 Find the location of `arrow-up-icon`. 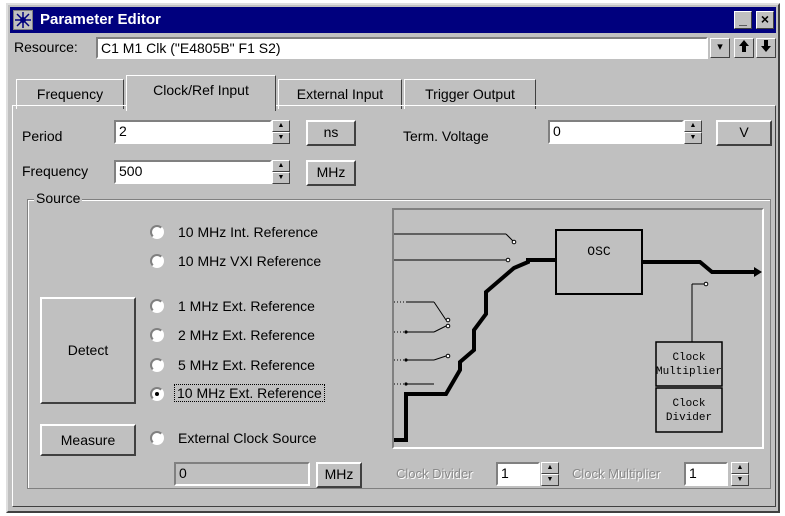

arrow-up-icon is located at coordinates (744, 46).